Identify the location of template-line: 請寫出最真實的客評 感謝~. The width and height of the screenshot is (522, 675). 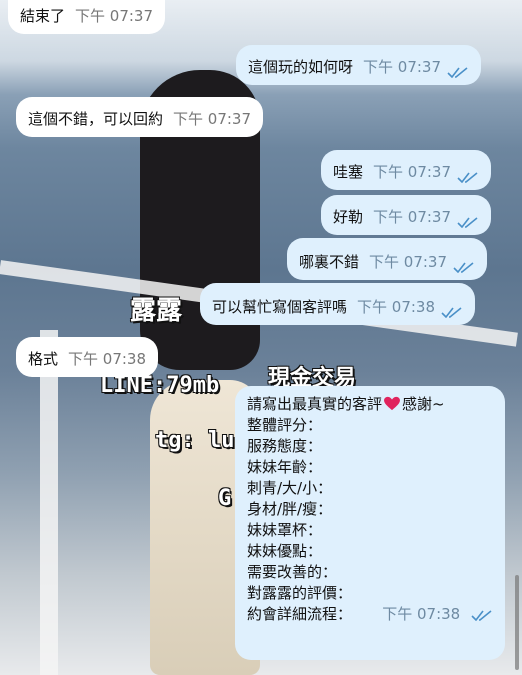
(346, 404).